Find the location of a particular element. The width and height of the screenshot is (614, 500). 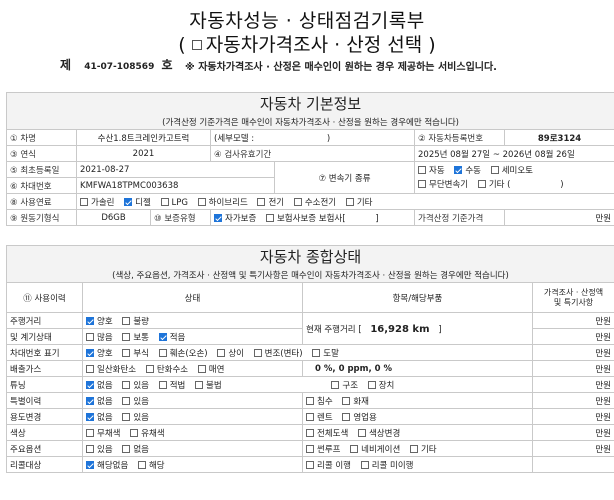

checkbox-smoke is located at coordinates (201, 368).